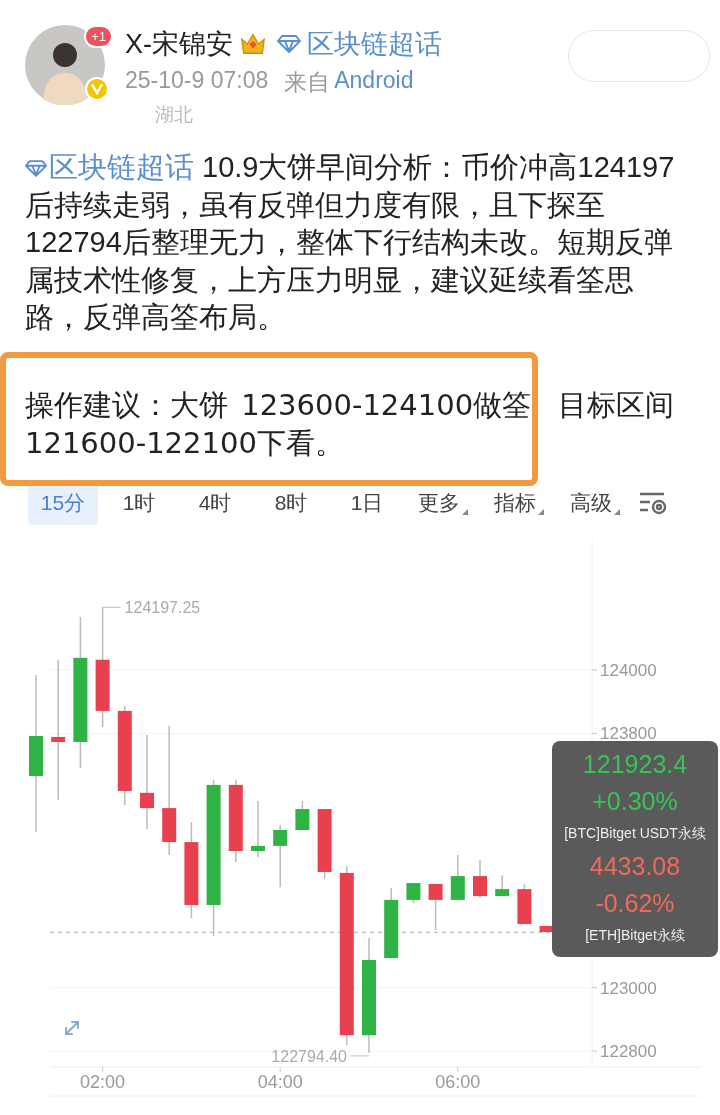 The width and height of the screenshot is (720, 1115). Describe the element at coordinates (595, 502) in the screenshot. I see `tab: 高级` at that location.